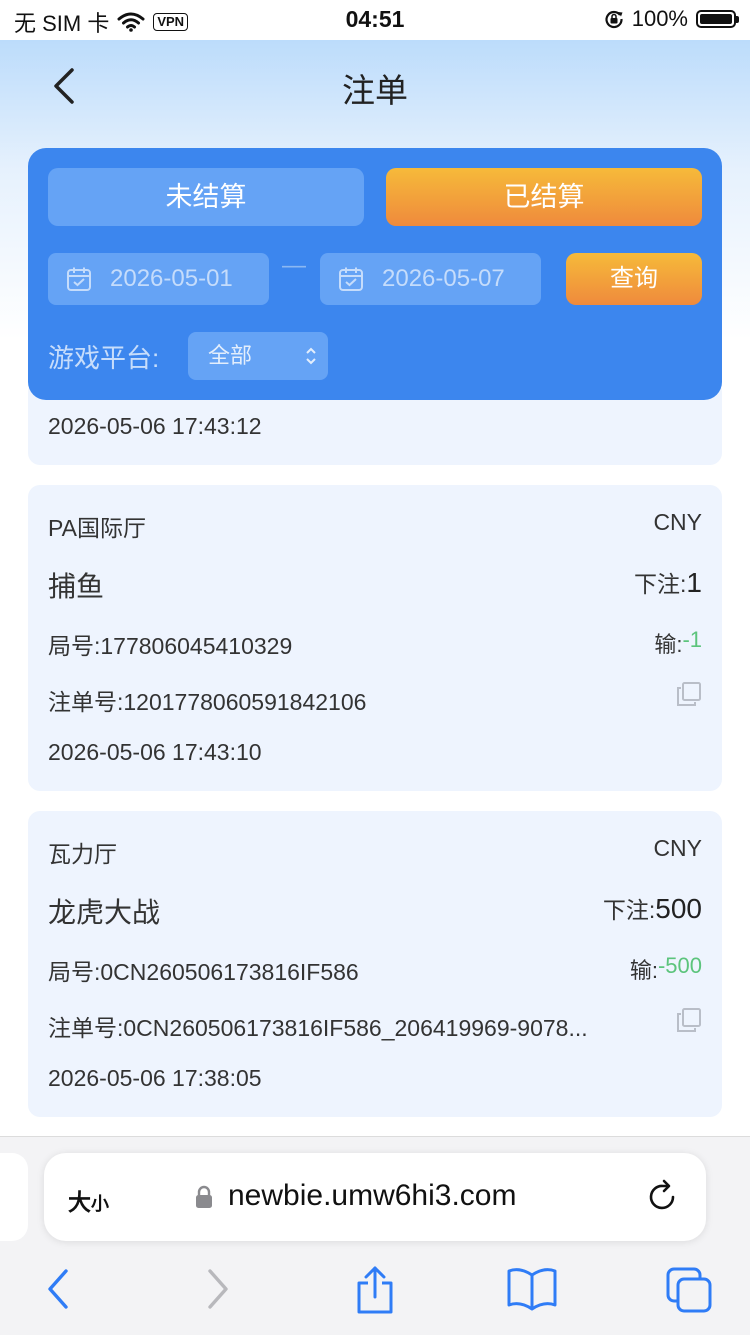  What do you see at coordinates (97, 528) in the screenshot?
I see `hall-name: PA国际厅` at bounding box center [97, 528].